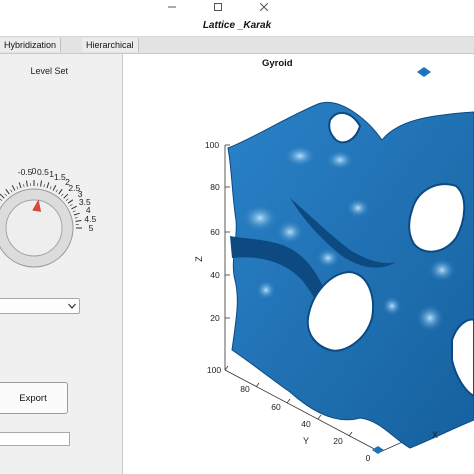  What do you see at coordinates (276, 407) in the screenshot?
I see `y-tick-60: 60` at bounding box center [276, 407].